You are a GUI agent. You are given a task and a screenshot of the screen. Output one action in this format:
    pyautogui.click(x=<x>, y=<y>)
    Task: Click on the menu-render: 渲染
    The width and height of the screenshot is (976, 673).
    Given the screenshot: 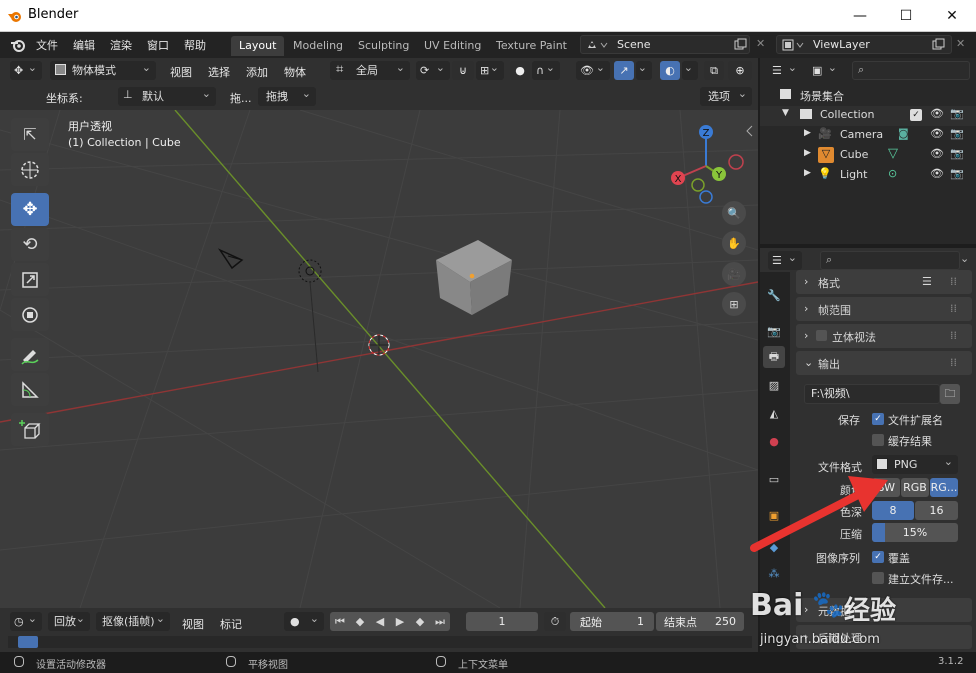 What is the action you would take?
    pyautogui.click(x=121, y=45)
    